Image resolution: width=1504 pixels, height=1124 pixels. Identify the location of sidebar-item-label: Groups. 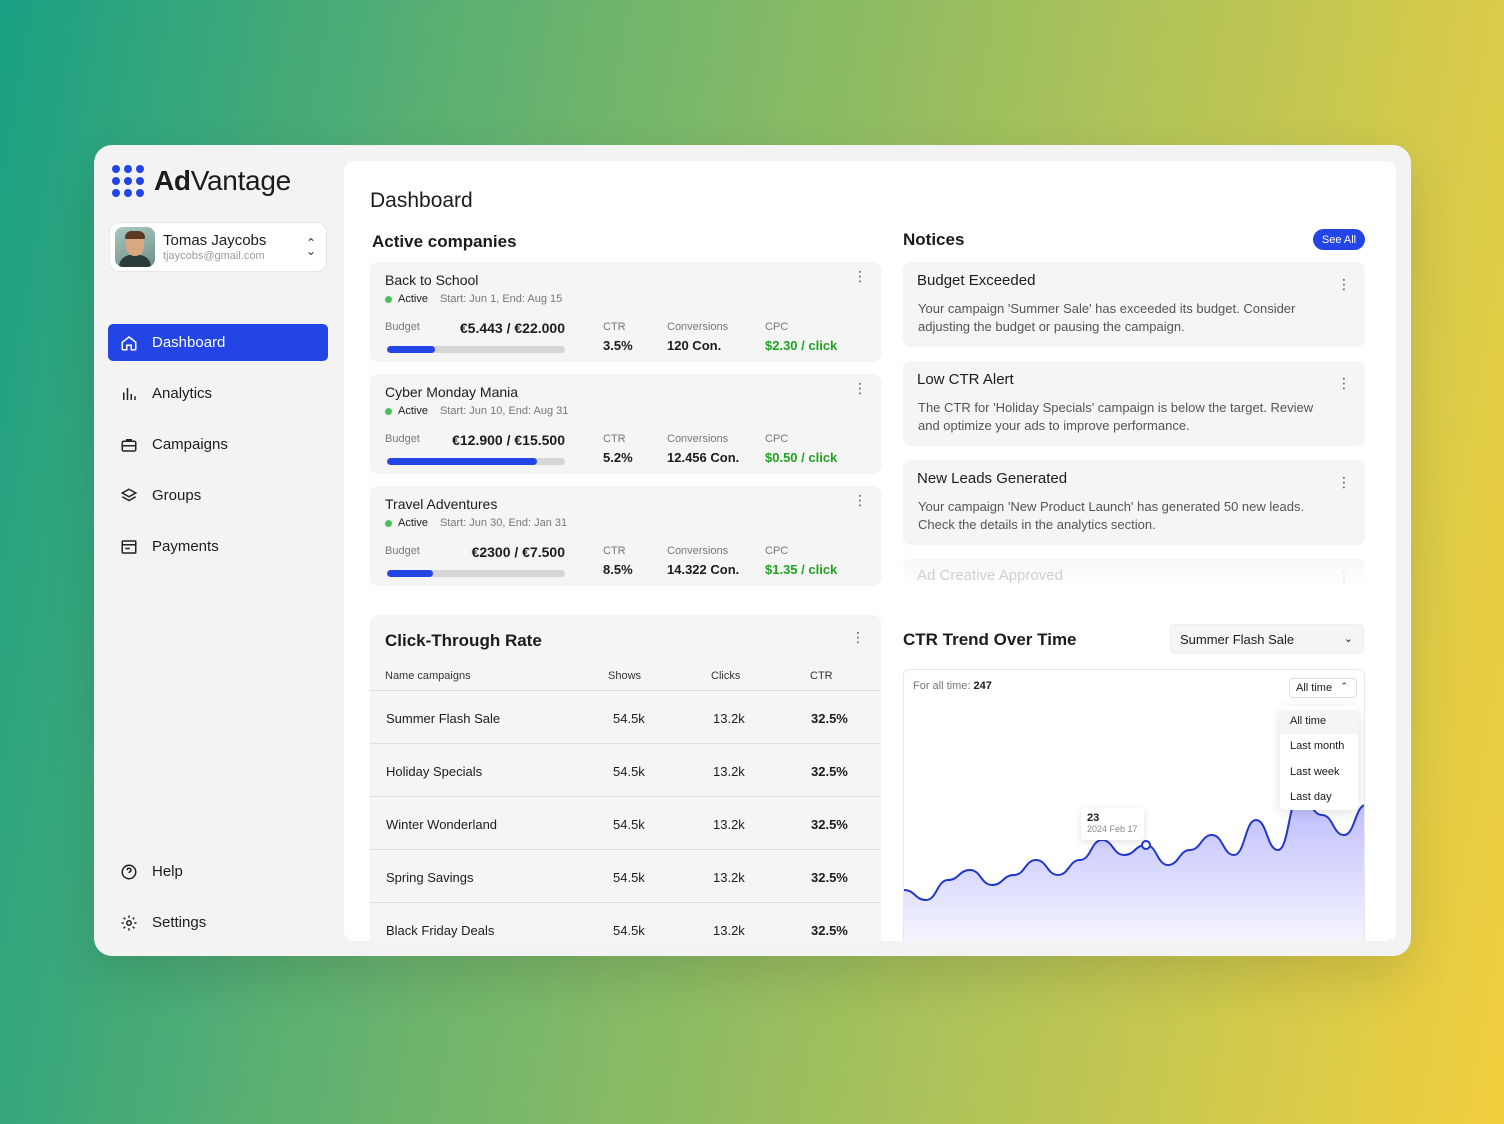
(177, 495).